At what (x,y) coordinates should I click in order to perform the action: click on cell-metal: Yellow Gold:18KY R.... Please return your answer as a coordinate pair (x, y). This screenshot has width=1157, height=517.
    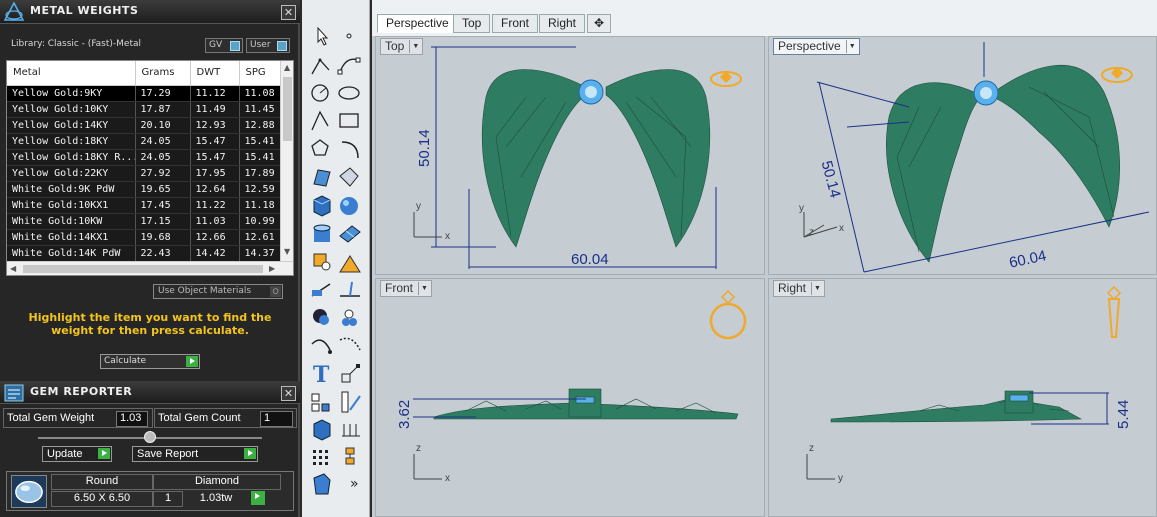
    Looking at the image, I should click on (71, 157).